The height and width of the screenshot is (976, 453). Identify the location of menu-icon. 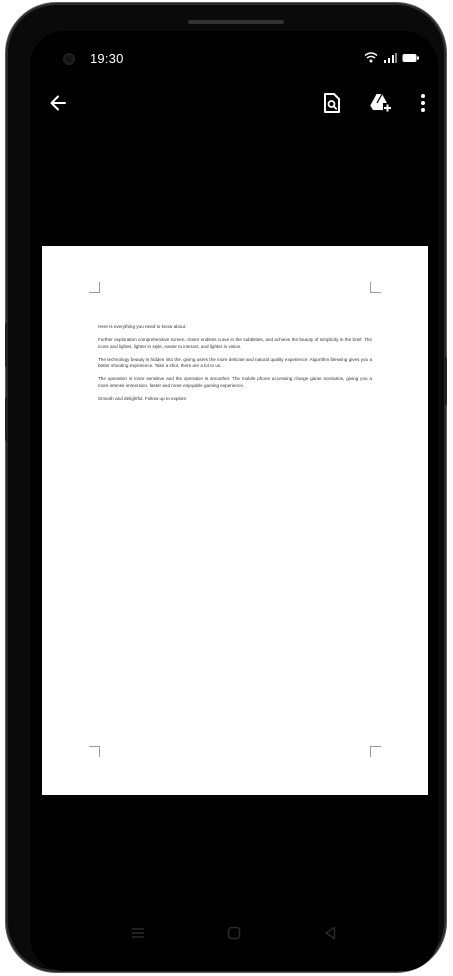
(138, 933).